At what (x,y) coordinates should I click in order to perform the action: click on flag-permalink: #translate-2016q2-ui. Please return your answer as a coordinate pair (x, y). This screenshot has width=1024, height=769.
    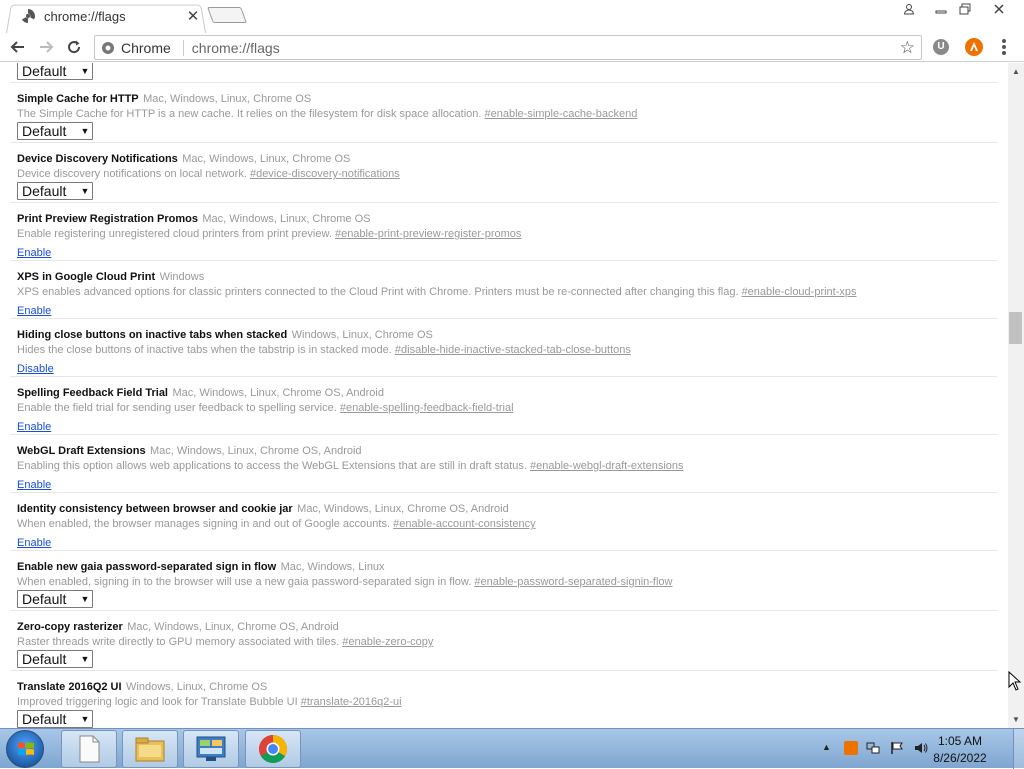
    Looking at the image, I should click on (351, 702).